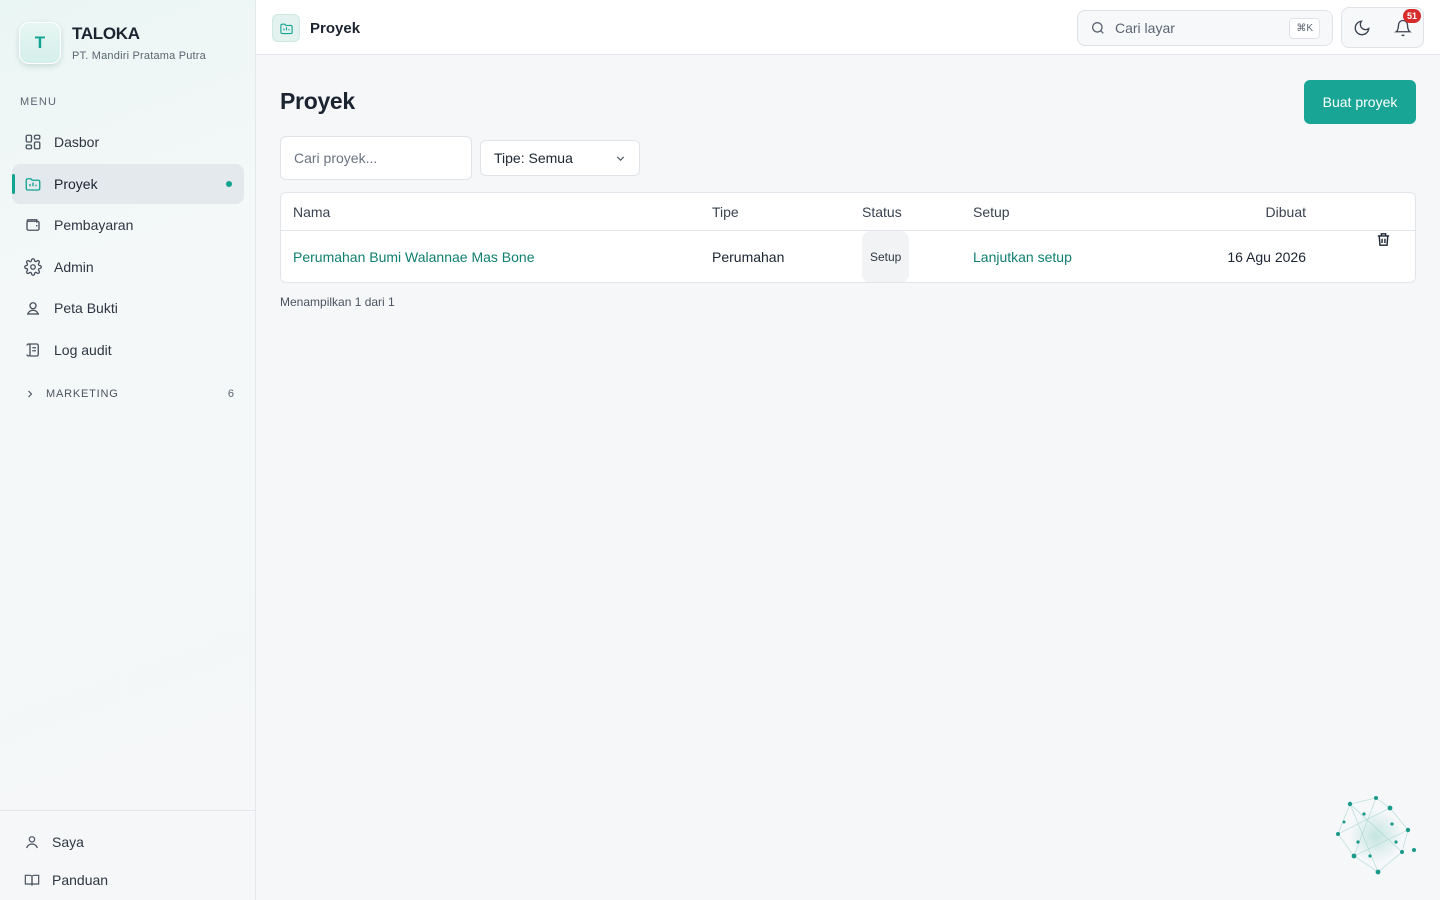 Image resolution: width=1440 pixels, height=900 pixels. Describe the element at coordinates (128, 142) in the screenshot. I see `sidebar-item-dasbor: Dasbor` at that location.